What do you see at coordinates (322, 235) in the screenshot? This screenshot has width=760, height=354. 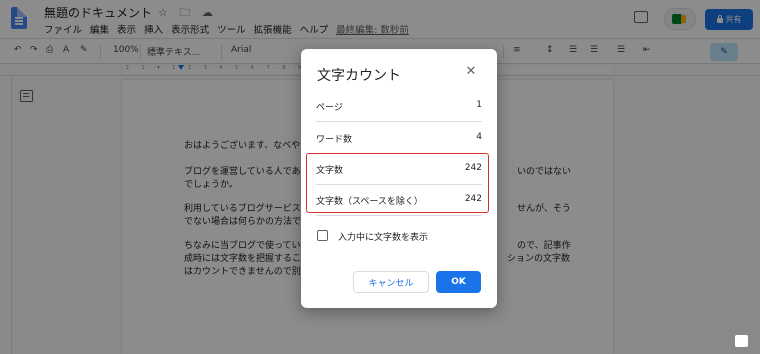 I see `show-count-checkbox` at bounding box center [322, 235].